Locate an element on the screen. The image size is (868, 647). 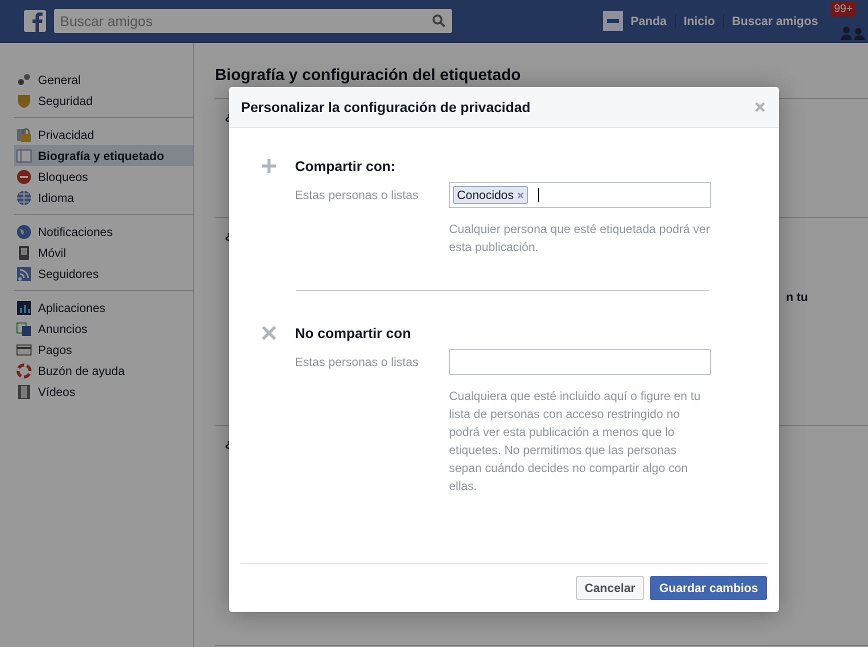
phone-icon is located at coordinates (24, 252).